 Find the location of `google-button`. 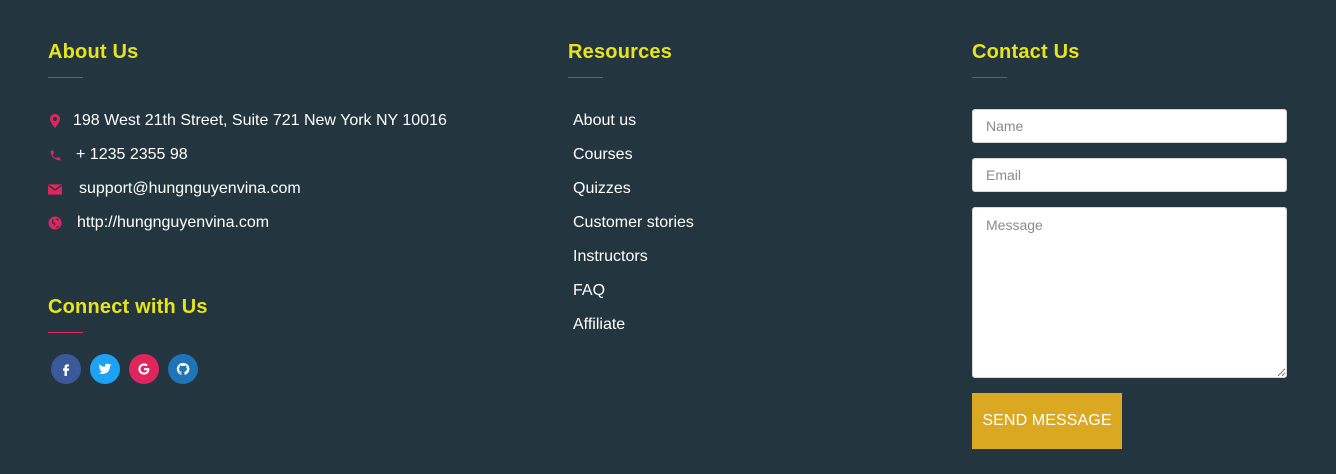

google-button is located at coordinates (144, 369).